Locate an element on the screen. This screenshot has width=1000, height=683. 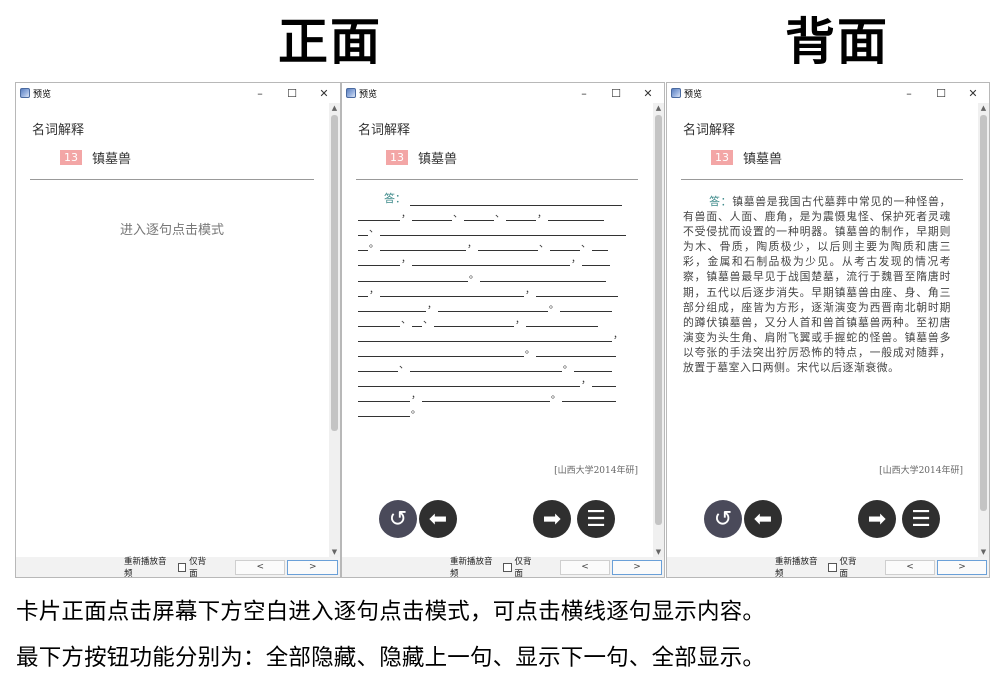
sentence-mode-hint: 进入逐句点击模式 is located at coordinates (172, 228).